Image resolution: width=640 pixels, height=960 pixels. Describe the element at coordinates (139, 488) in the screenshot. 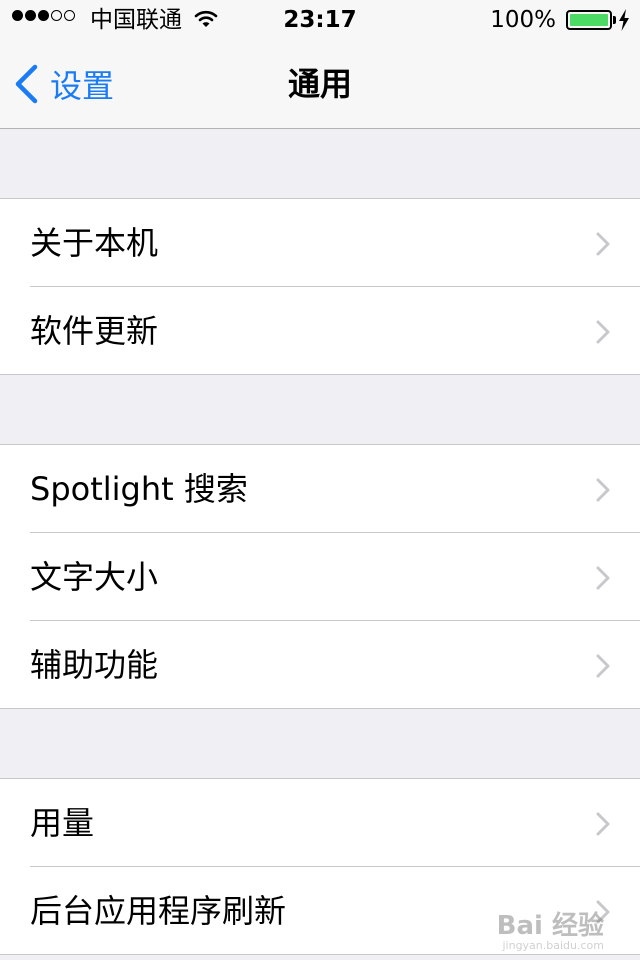

I see `list-item-label: Spotlight 搜索` at that location.